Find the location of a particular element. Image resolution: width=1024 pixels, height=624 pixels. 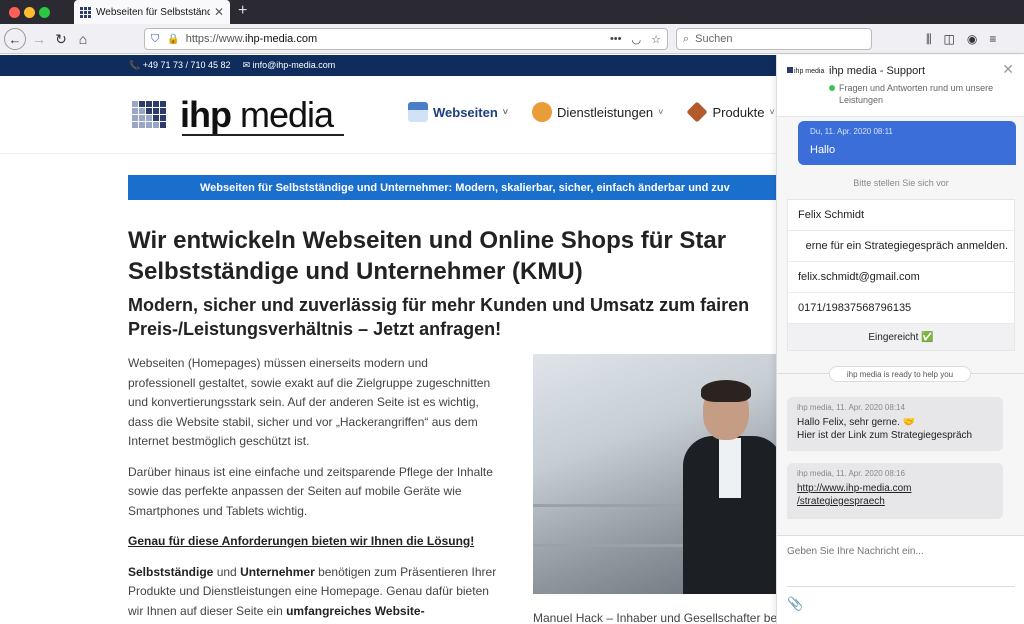

chat-close-icon: ✕ is located at coordinates (1008, 69).